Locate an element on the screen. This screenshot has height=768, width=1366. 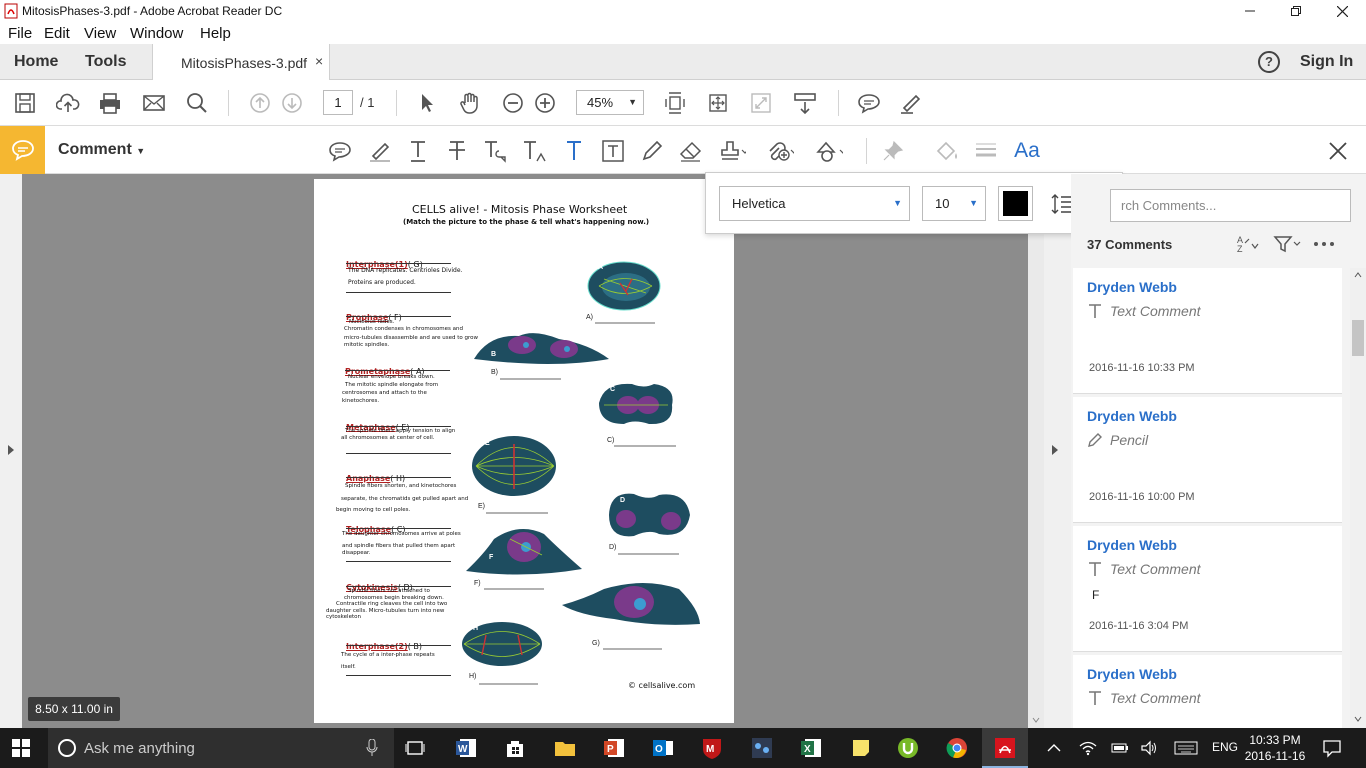
windows-start-icon is located at coordinates (24, 751).